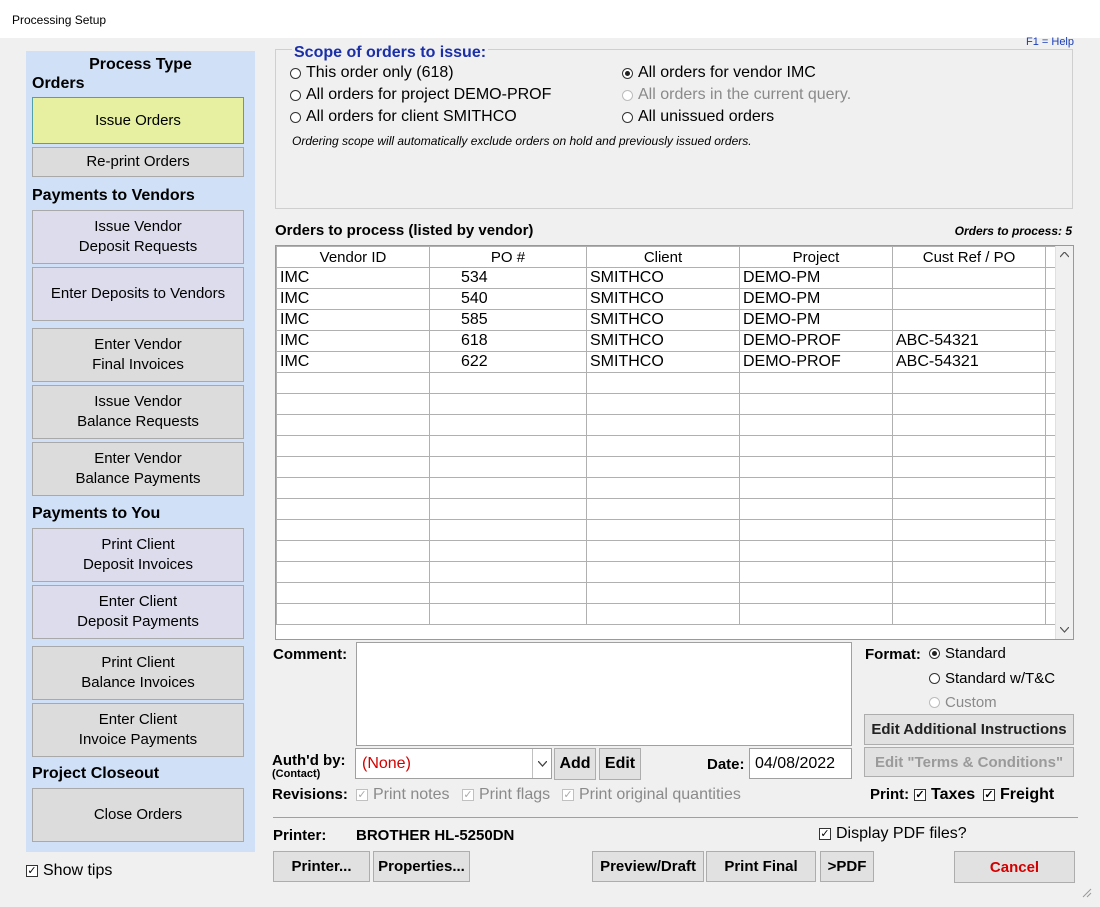 The image size is (1100, 907). What do you see at coordinates (969, 362) in the screenshot?
I see `table-cell: ABC-54321` at bounding box center [969, 362].